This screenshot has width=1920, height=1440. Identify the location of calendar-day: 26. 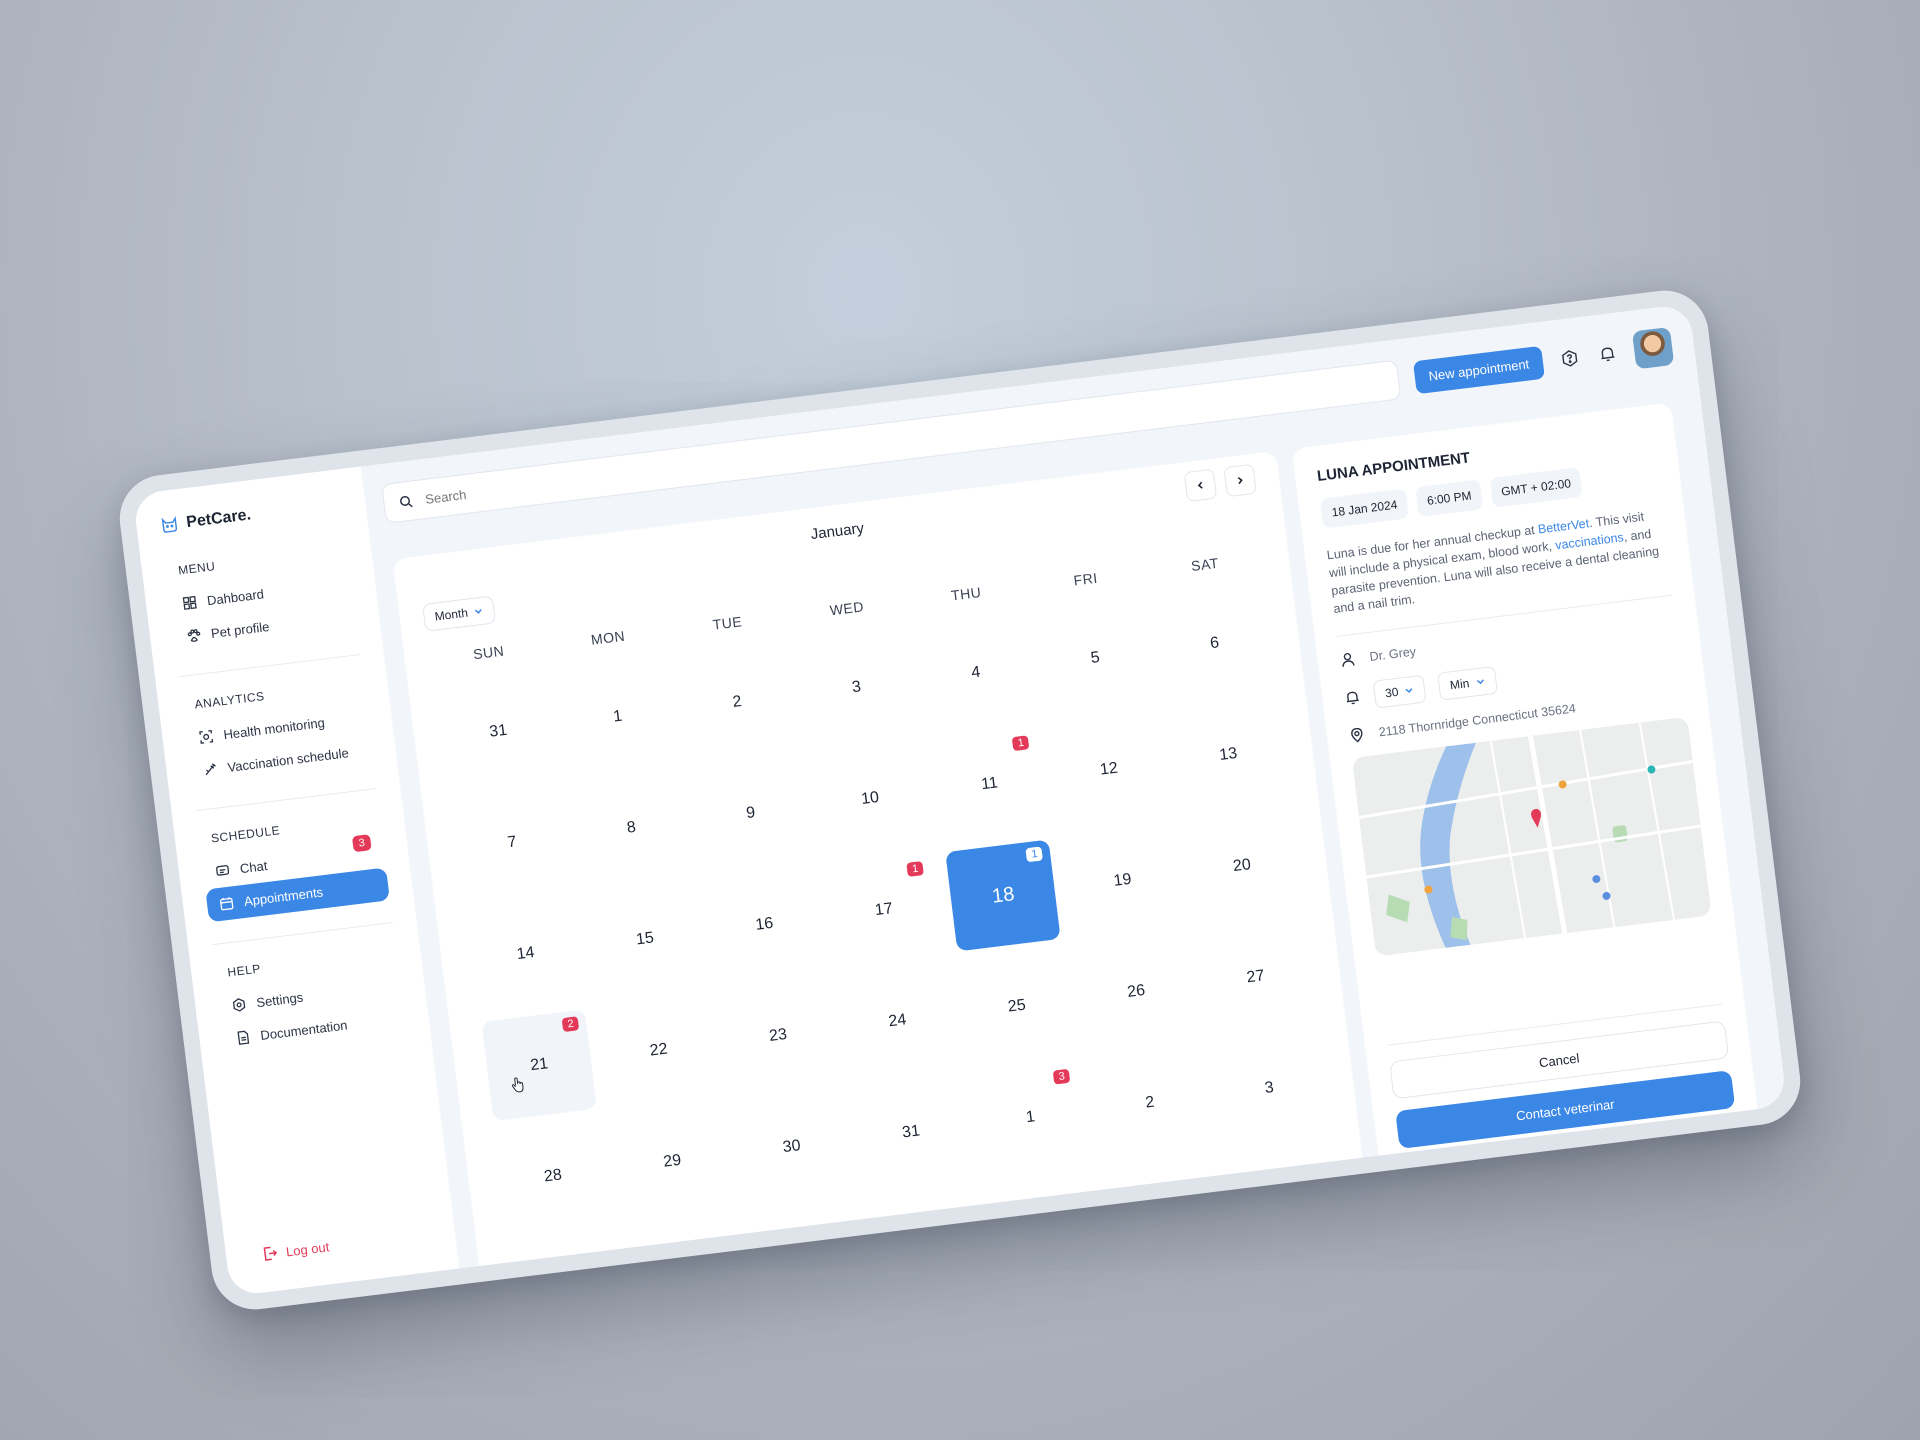
(1136, 992).